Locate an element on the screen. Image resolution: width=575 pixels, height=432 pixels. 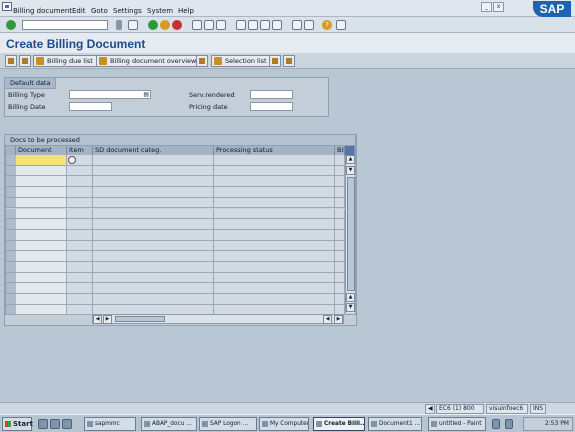
dropdown-icon: ▤ is located at coordinates (146, 94).